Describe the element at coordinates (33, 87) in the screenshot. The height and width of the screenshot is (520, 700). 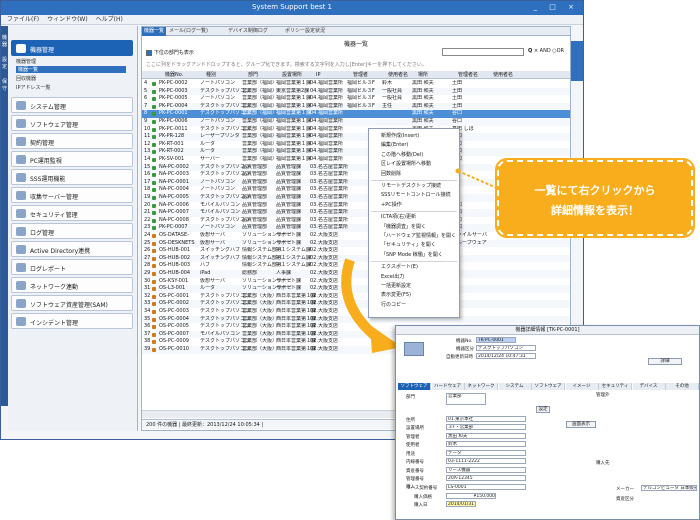
I see `sub-item-2: IPアドレス一覧` at that location.